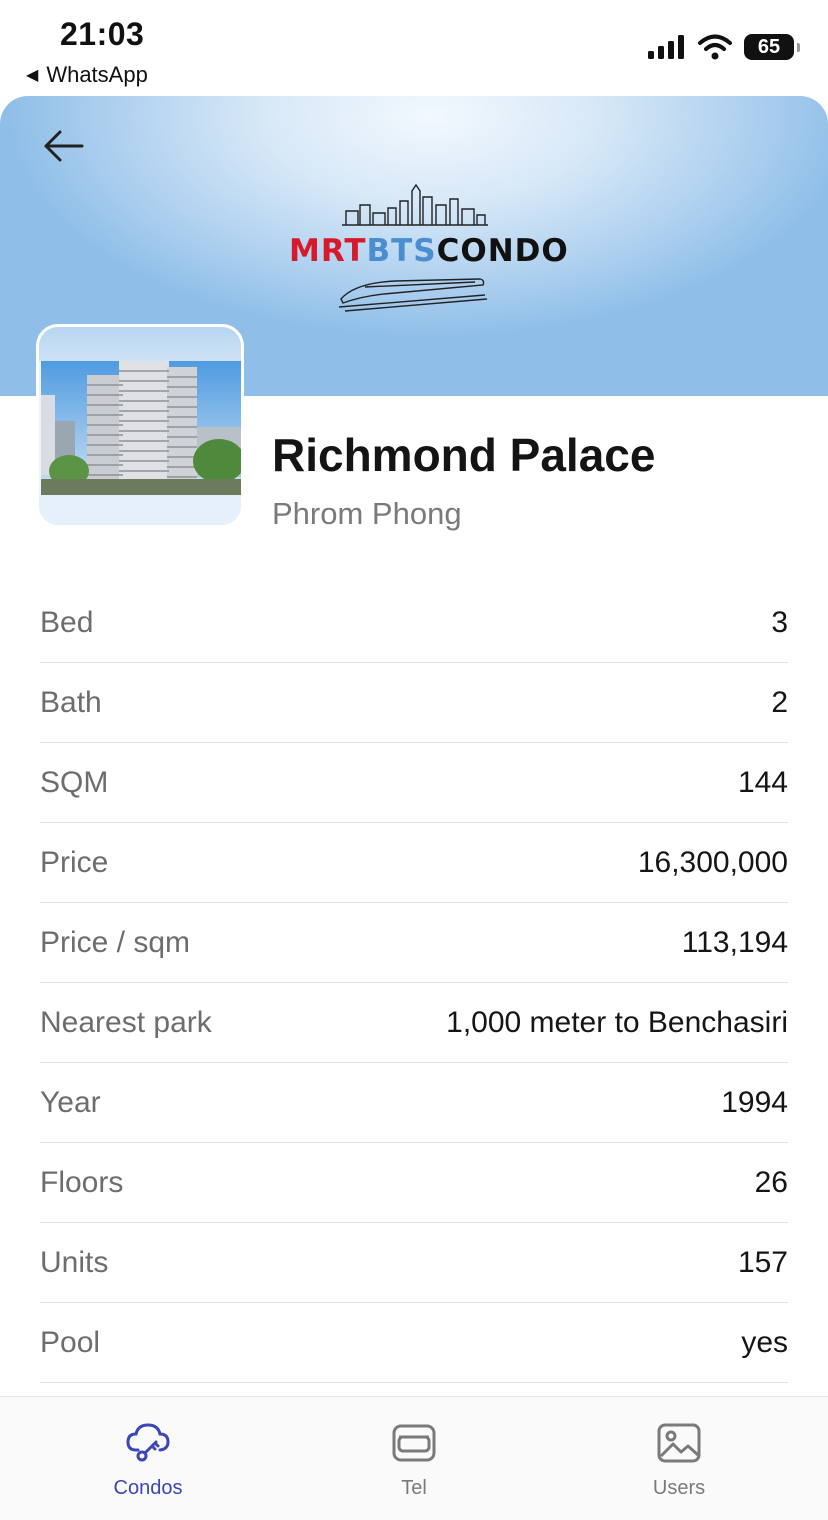  I want to click on back-app-label: WhatsApp, so click(97, 74).